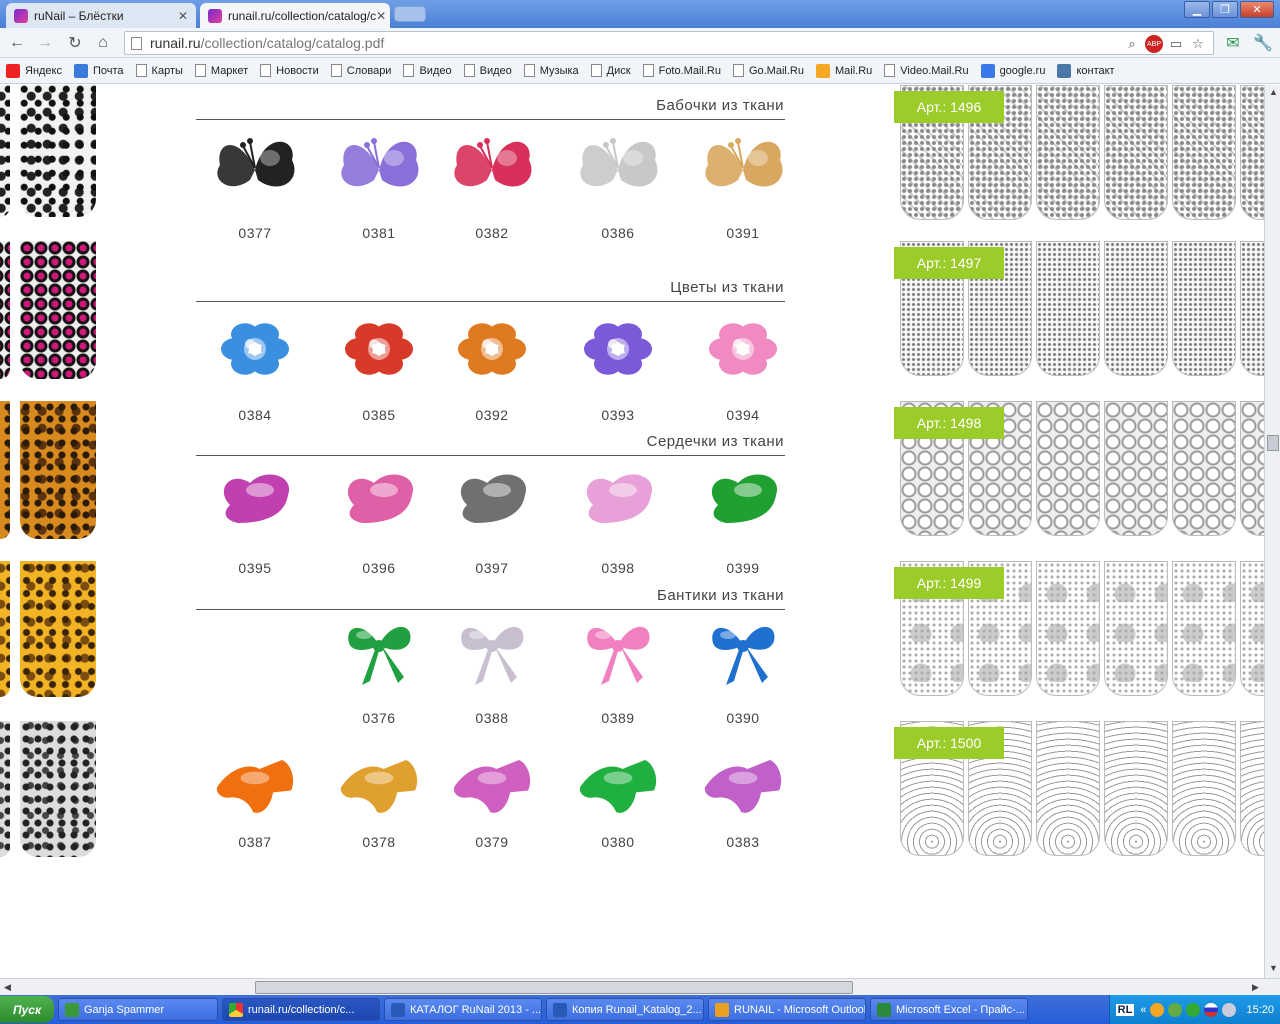  Describe the element at coordinates (1157, 1009) in the screenshot. I see `tray-app-icon` at that location.